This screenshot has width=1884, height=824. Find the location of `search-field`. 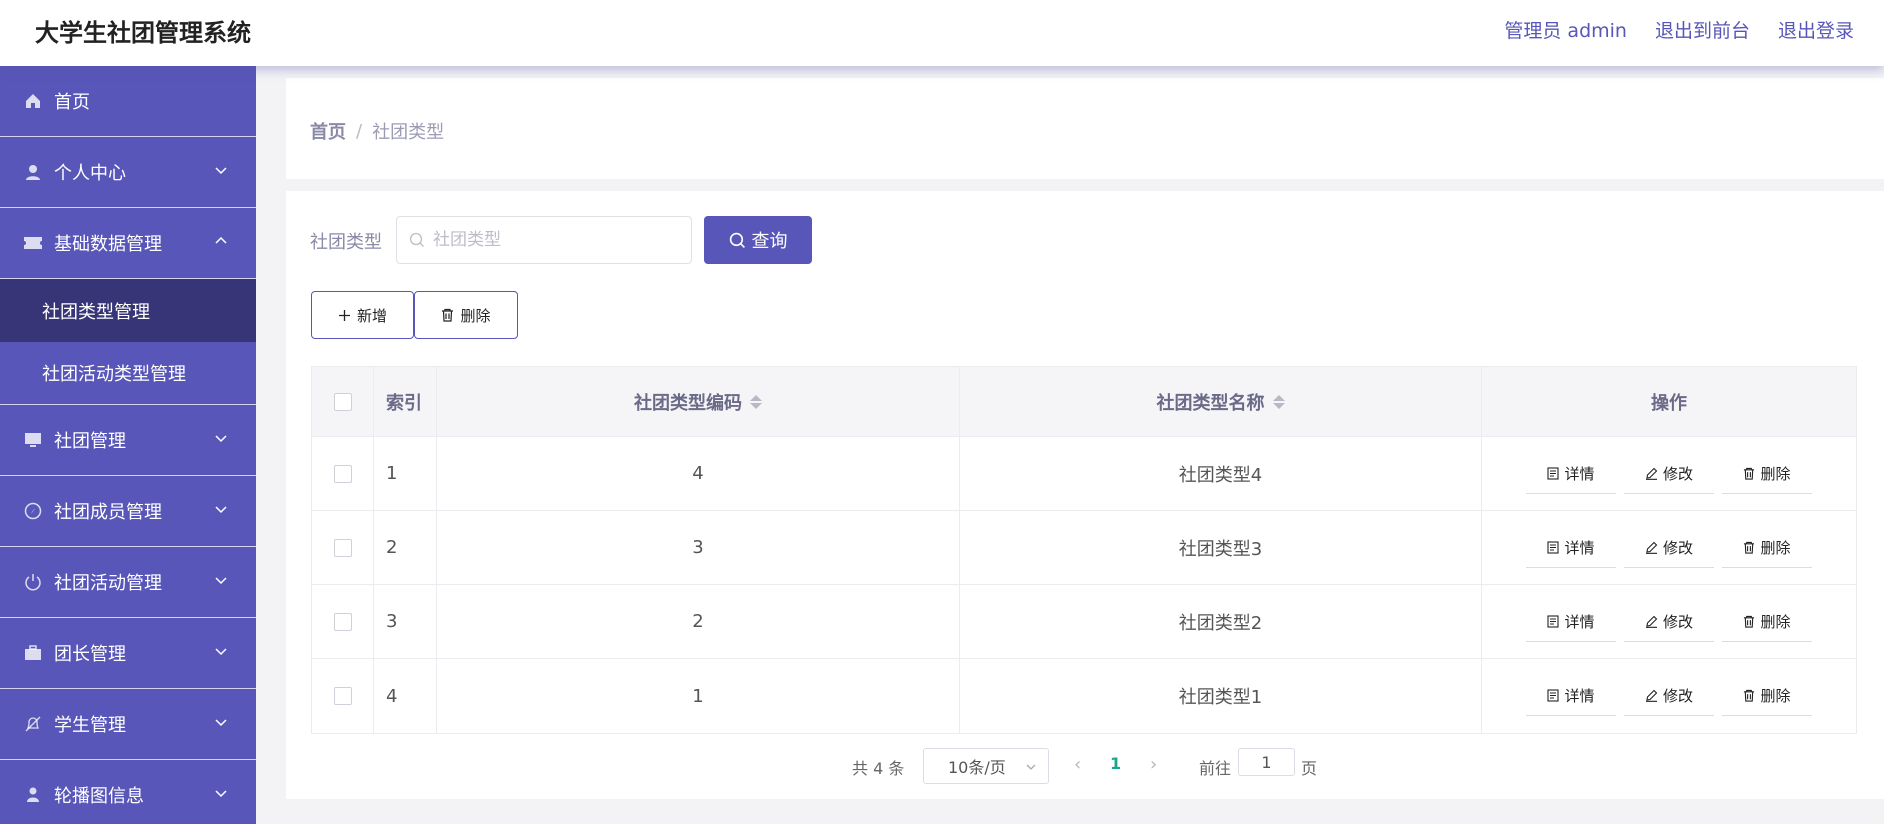

search-field is located at coordinates (544, 240).